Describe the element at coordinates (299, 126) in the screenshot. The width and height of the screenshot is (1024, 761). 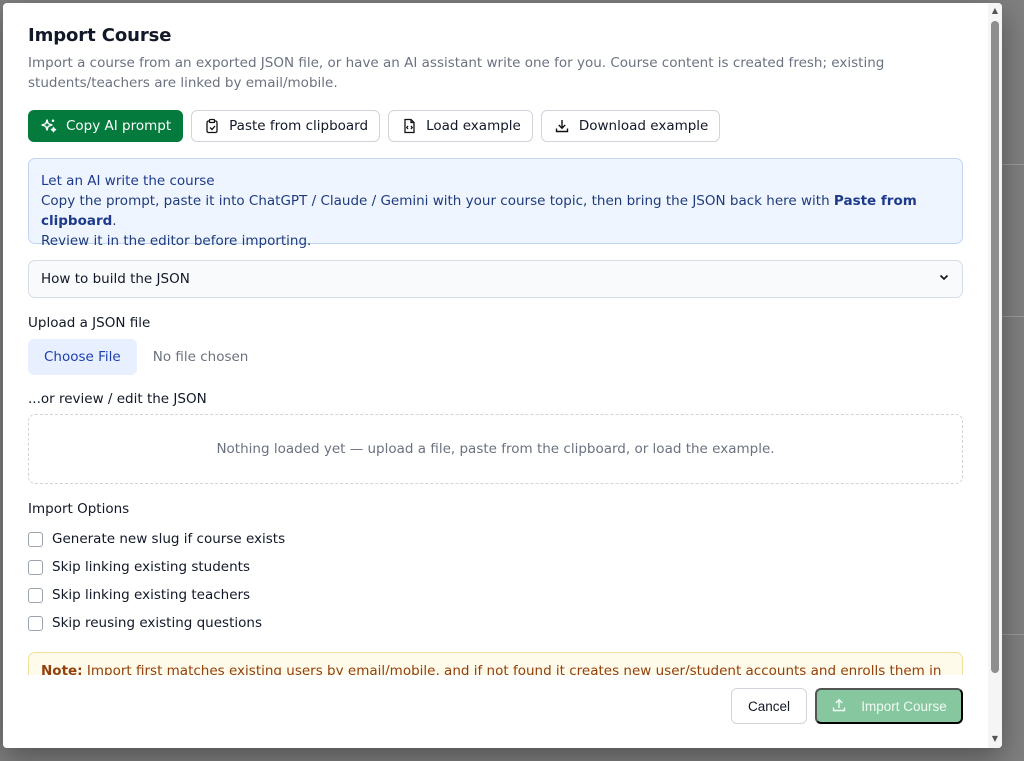
I see `paste-from-clipboard-label: Paste from clipboard` at that location.